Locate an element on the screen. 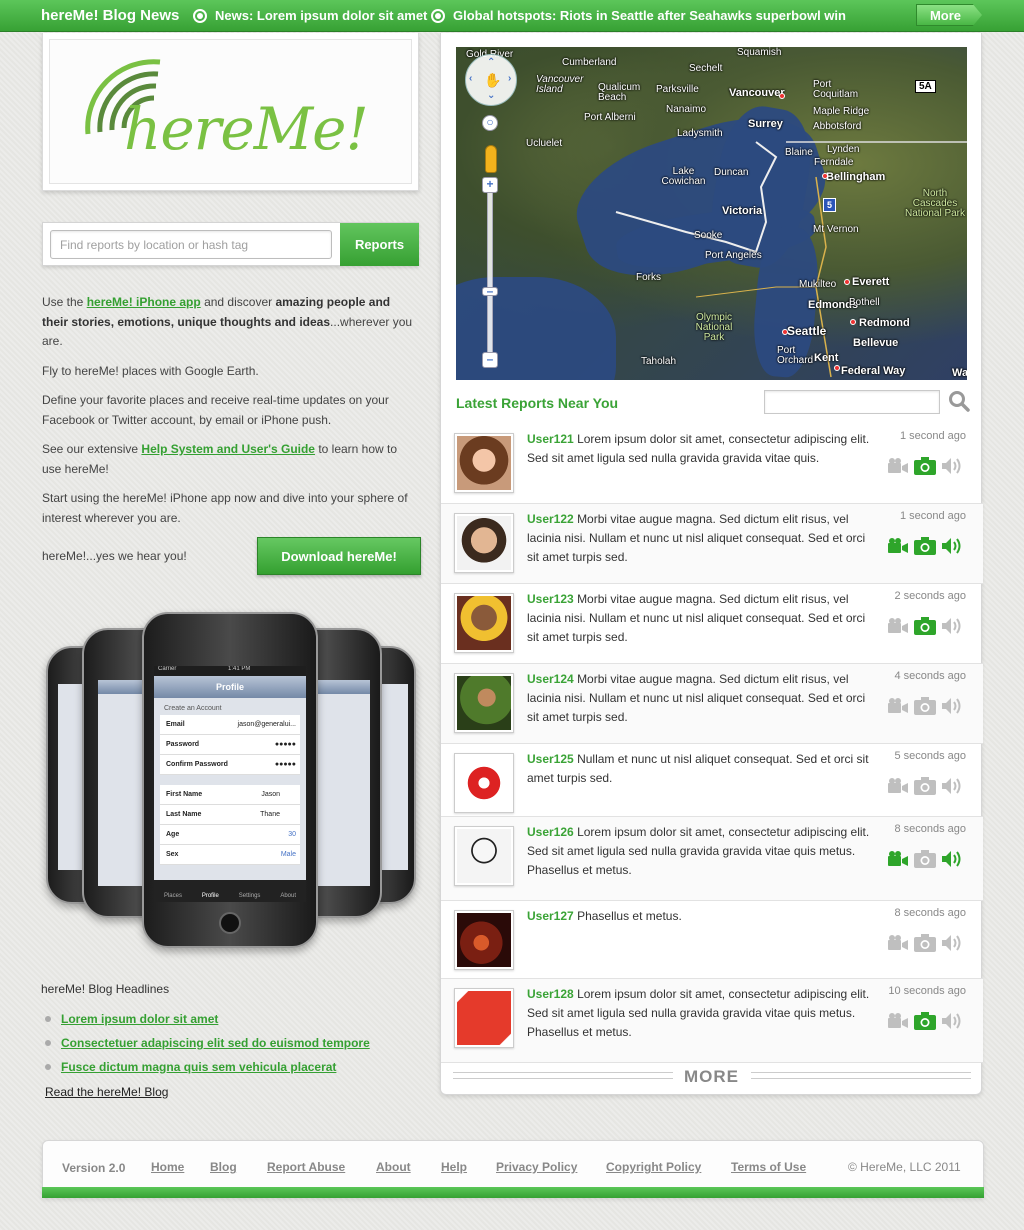  report-username: User122 is located at coordinates (550, 519).